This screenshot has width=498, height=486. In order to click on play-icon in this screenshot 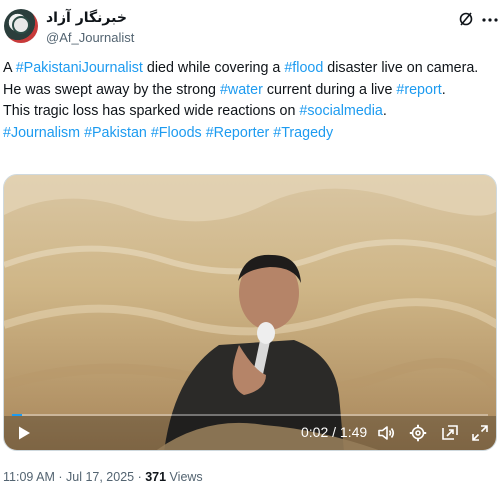, I will do `click(24, 433)`.